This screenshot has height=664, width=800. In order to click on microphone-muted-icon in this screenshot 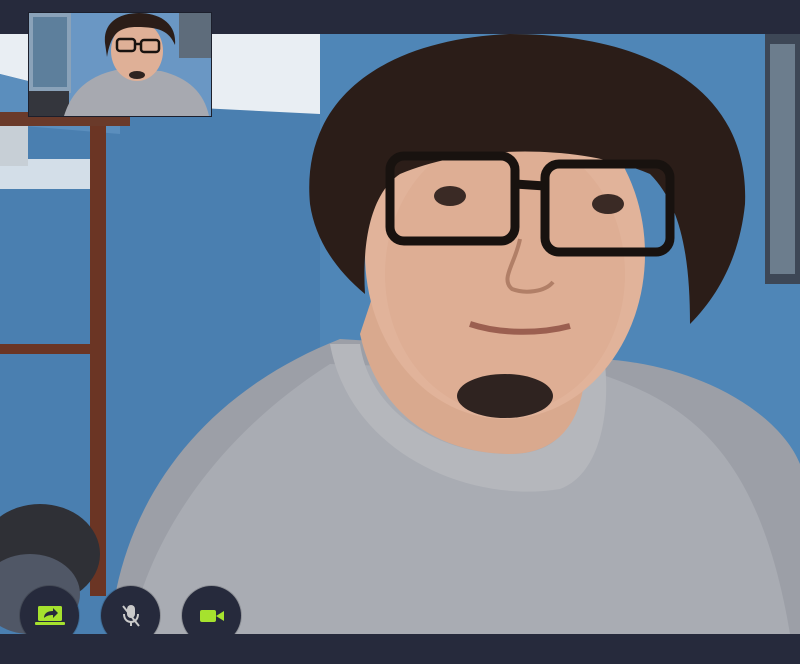, I will do `click(131, 616)`.